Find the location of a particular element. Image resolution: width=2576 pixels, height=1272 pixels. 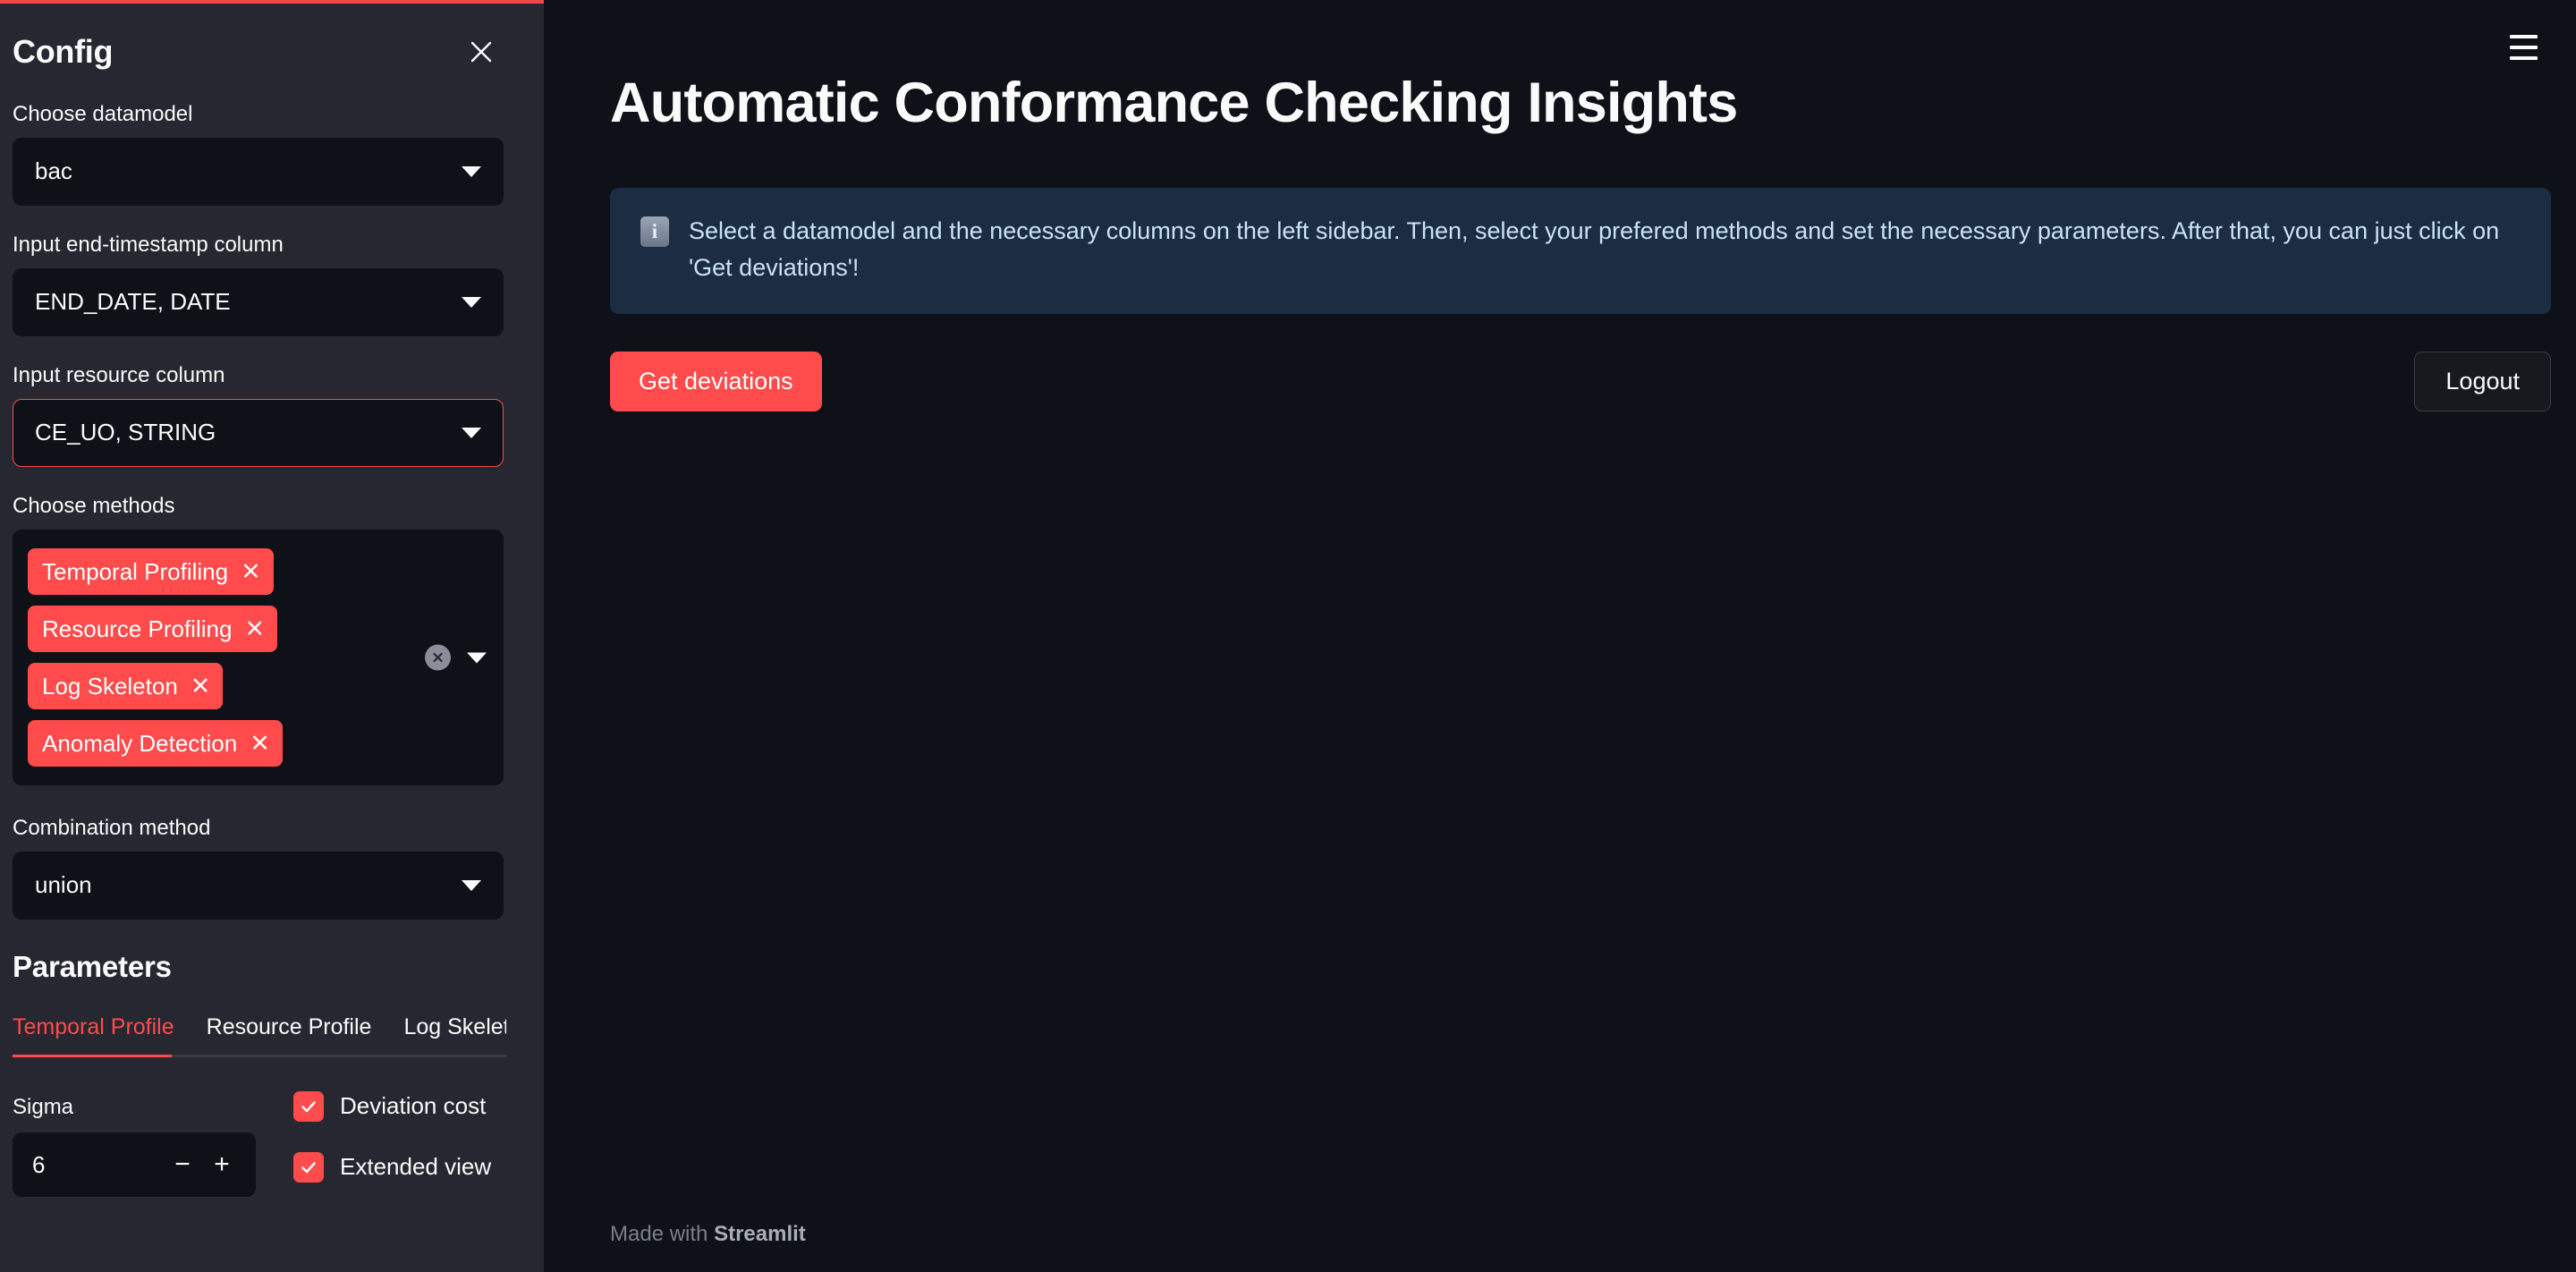

combination-method-field: Combination method union is located at coordinates (258, 866).